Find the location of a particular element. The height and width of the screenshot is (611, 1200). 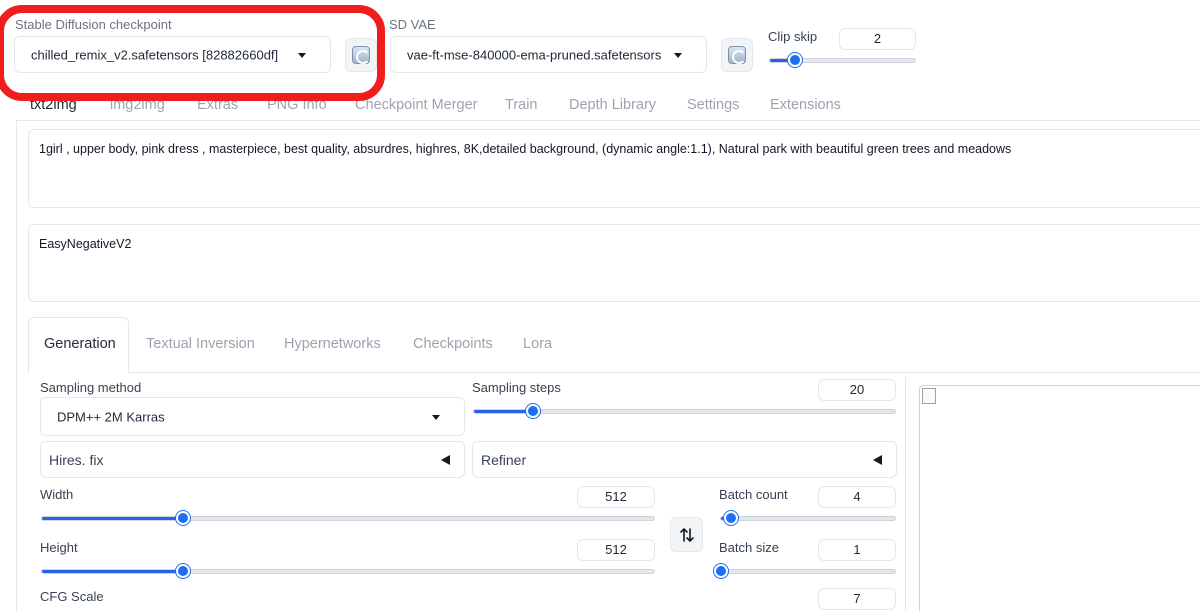

tab-checkpoint-merger: Checkpoint Merger is located at coordinates (416, 105).